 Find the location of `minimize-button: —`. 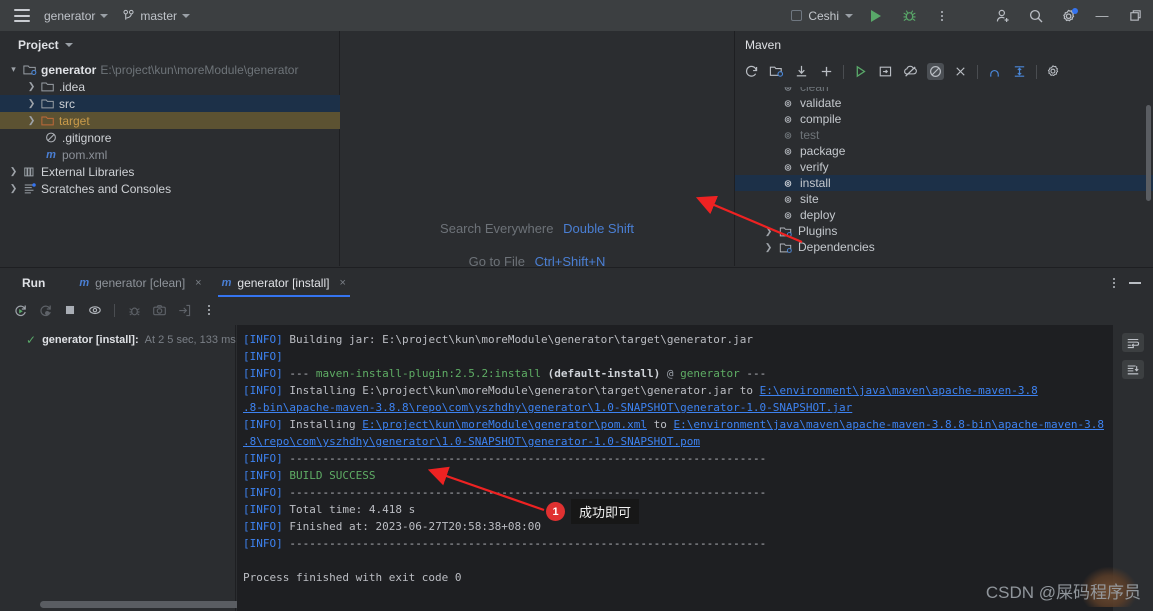

minimize-button: — is located at coordinates (1102, 16).